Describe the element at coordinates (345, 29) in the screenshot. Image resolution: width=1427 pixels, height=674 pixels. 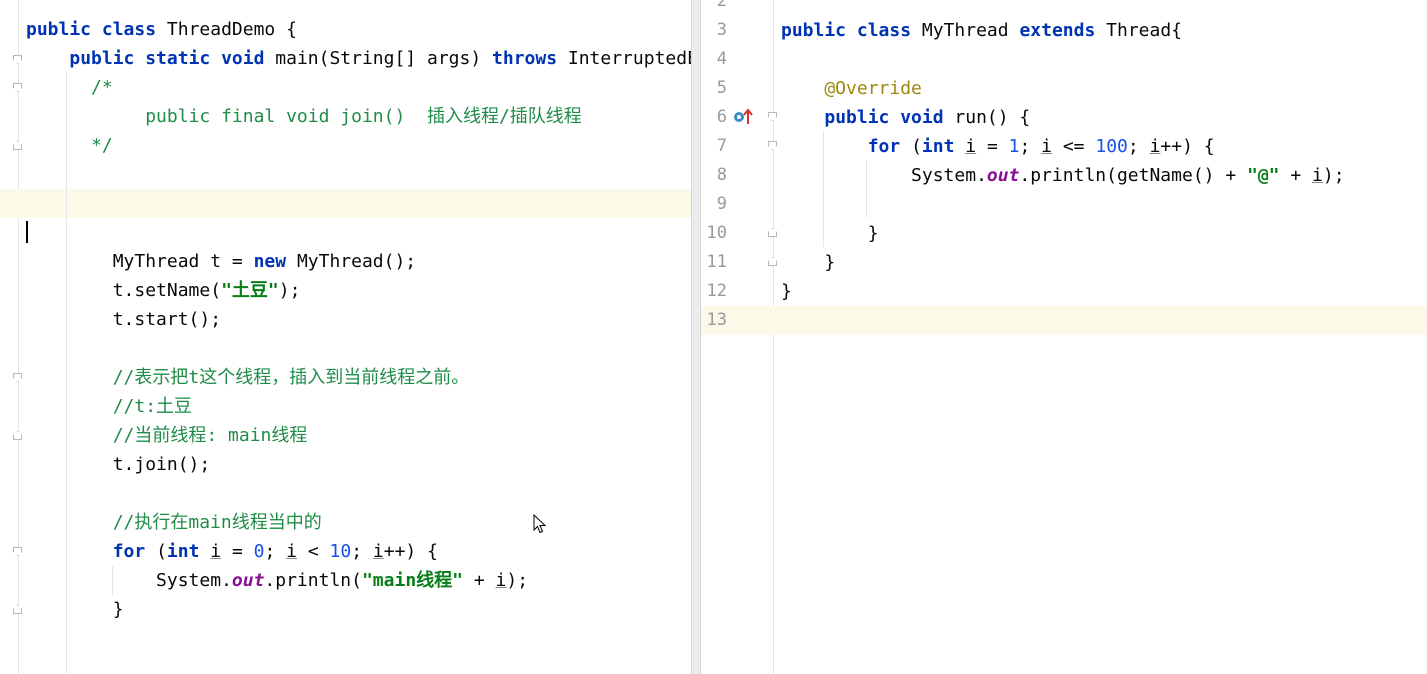
I see `code-line: public class ThreadDemo {` at that location.